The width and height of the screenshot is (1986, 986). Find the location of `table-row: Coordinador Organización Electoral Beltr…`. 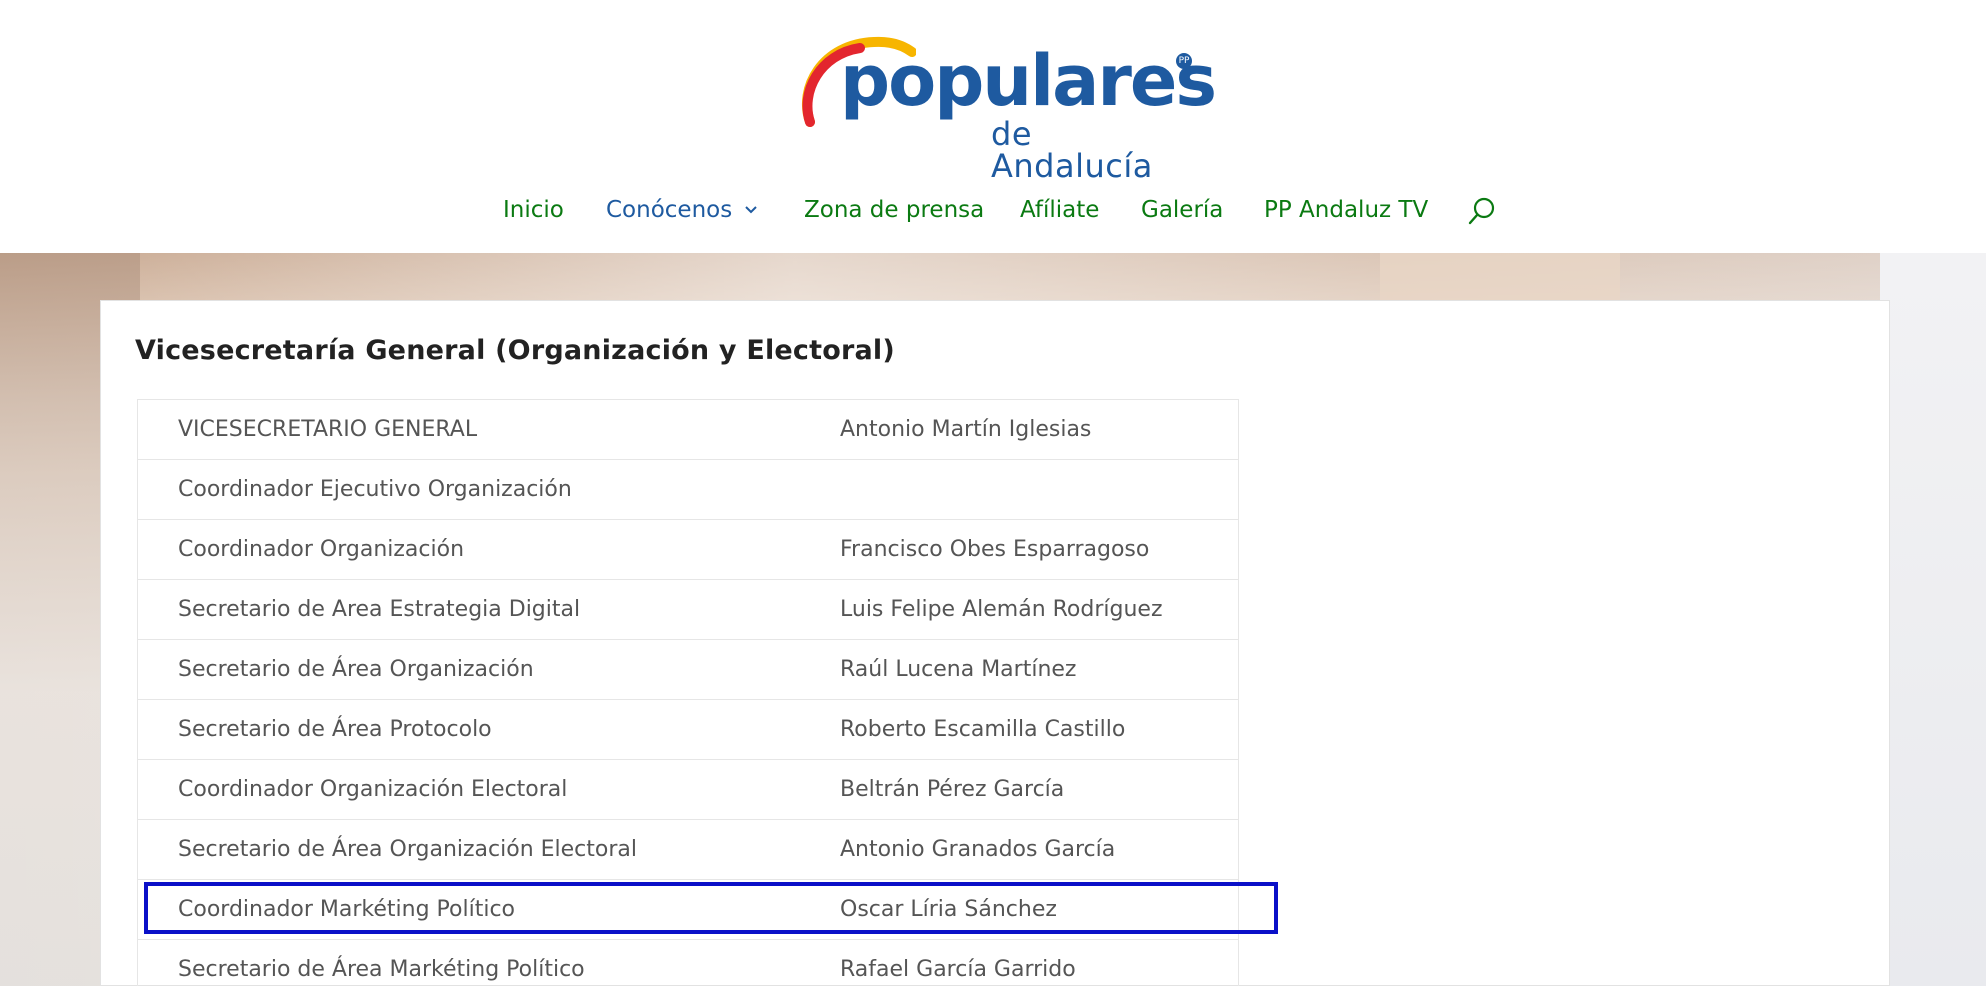

table-row: Coordinador Organización Electoral Beltr… is located at coordinates (688, 790).